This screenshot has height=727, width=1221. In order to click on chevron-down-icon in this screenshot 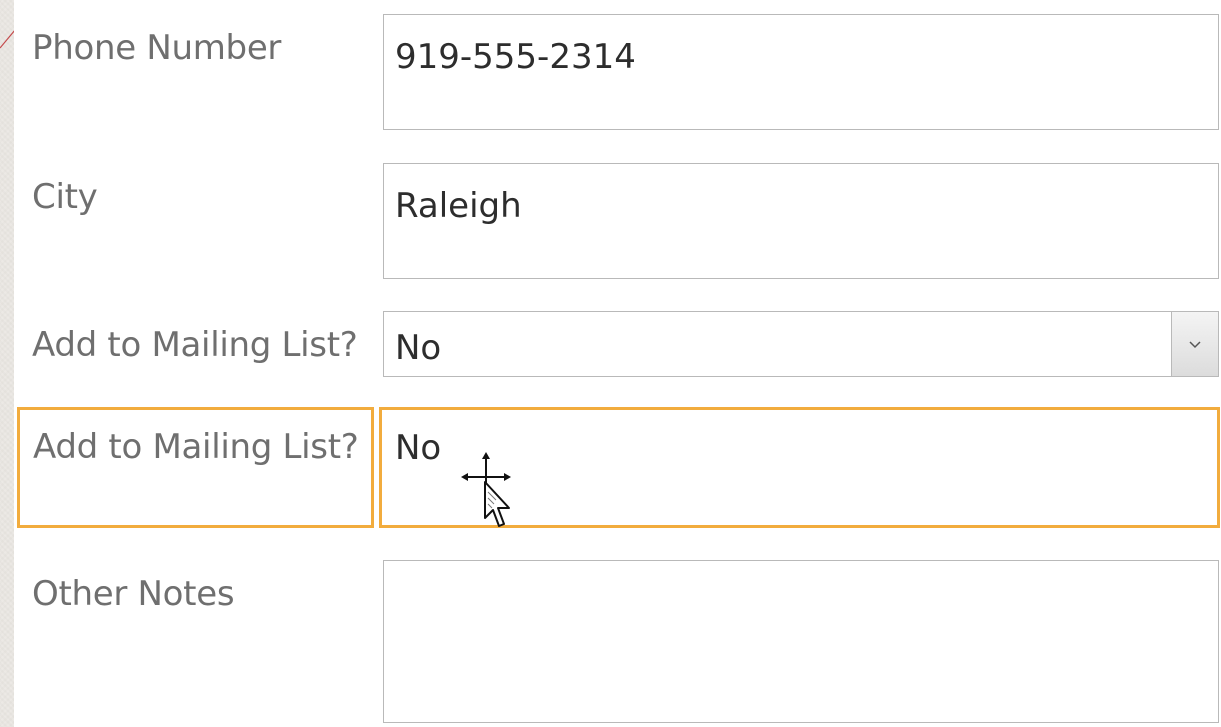, I will do `click(1195, 345)`.